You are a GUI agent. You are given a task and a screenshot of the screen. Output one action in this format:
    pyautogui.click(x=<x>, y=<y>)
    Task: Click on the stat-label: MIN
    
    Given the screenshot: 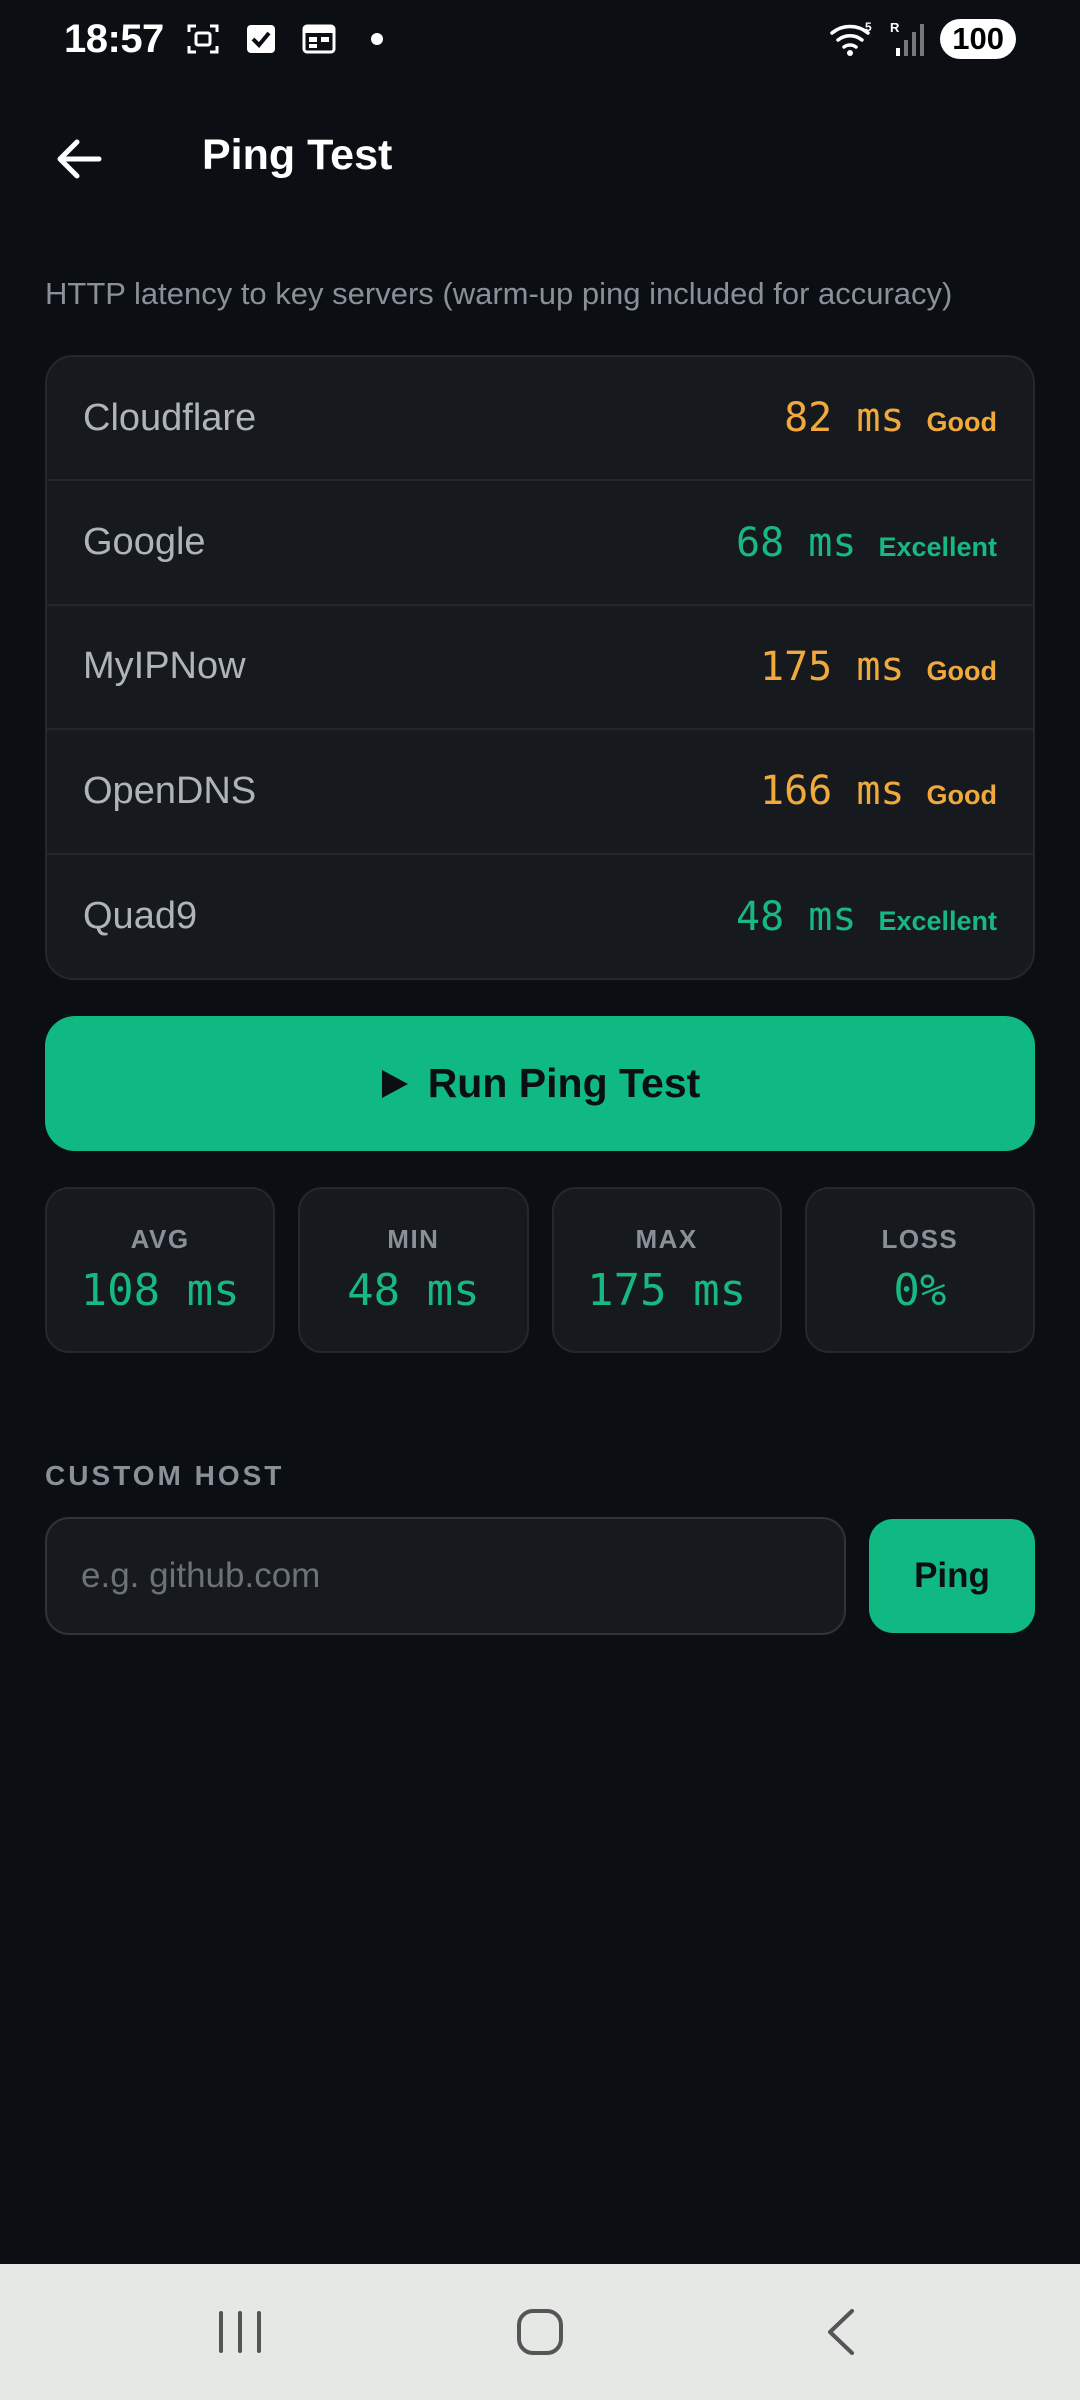 What is the action you would take?
    pyautogui.click(x=413, y=1239)
    